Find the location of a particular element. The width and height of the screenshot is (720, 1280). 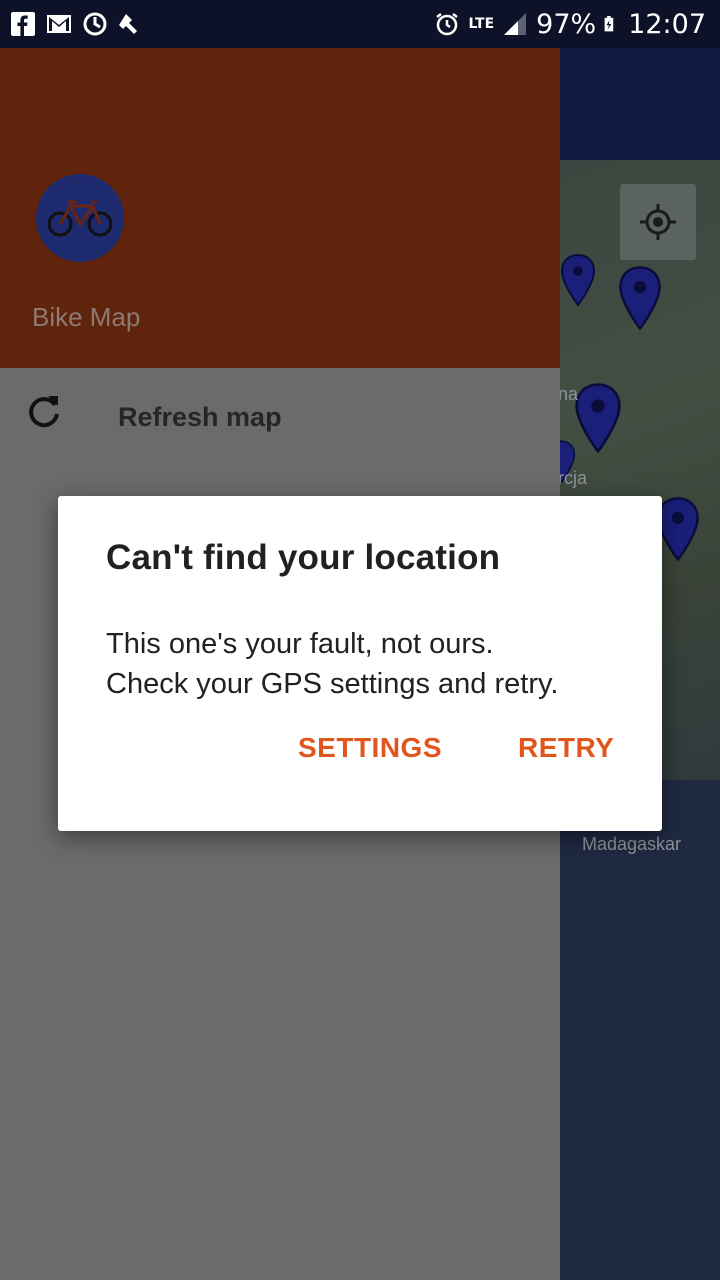

drawer-item-label: Refresh map is located at coordinates (200, 417).